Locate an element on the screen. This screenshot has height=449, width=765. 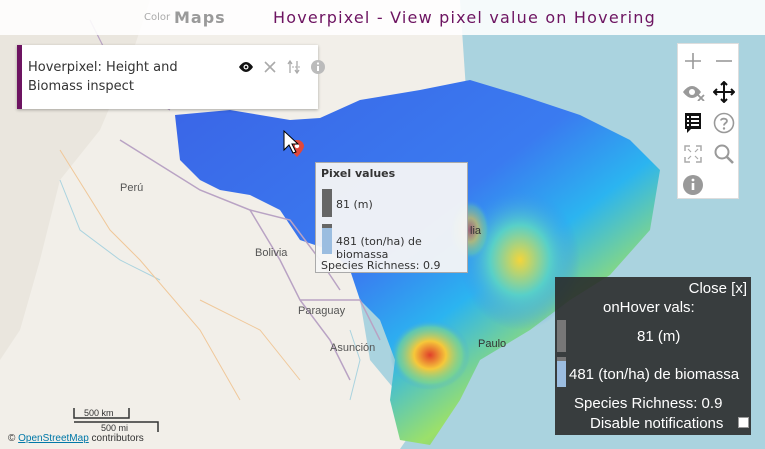
eye-icon is located at coordinates (246, 67).